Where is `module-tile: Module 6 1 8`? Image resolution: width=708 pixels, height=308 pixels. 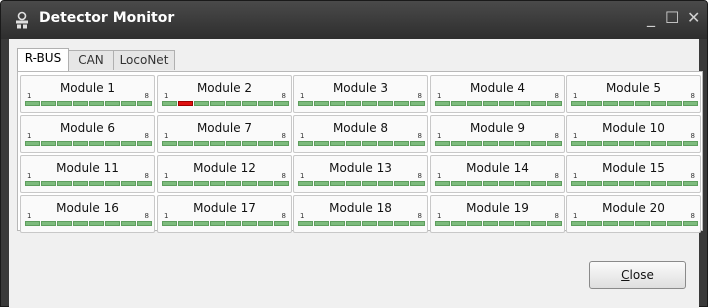 module-tile: Module 6 1 8 is located at coordinates (87, 134).